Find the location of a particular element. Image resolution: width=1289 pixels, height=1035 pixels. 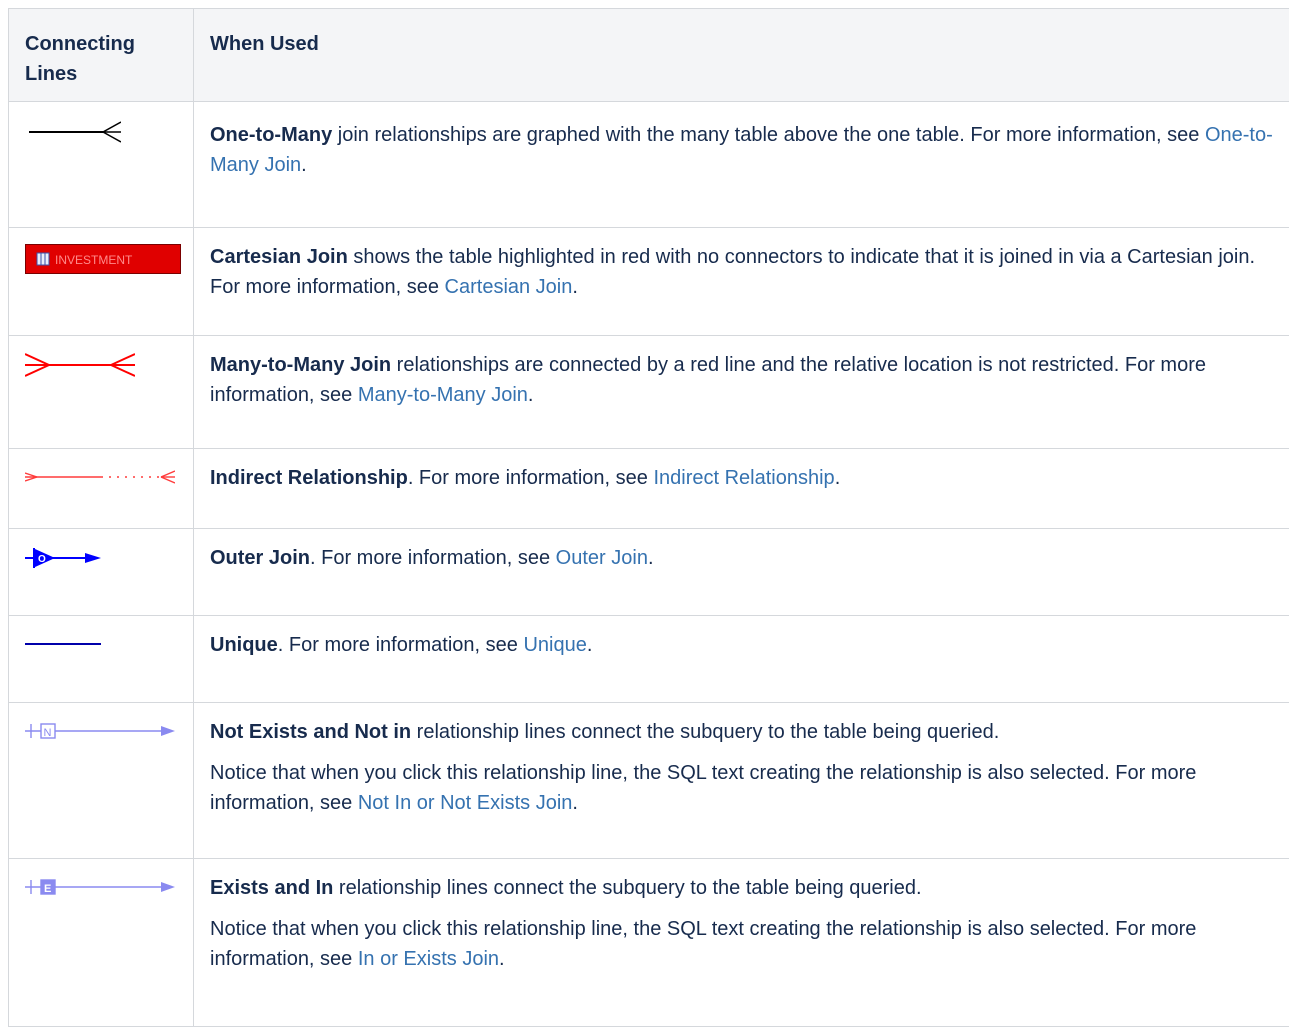

header-when-used: When Used is located at coordinates (741, 55).